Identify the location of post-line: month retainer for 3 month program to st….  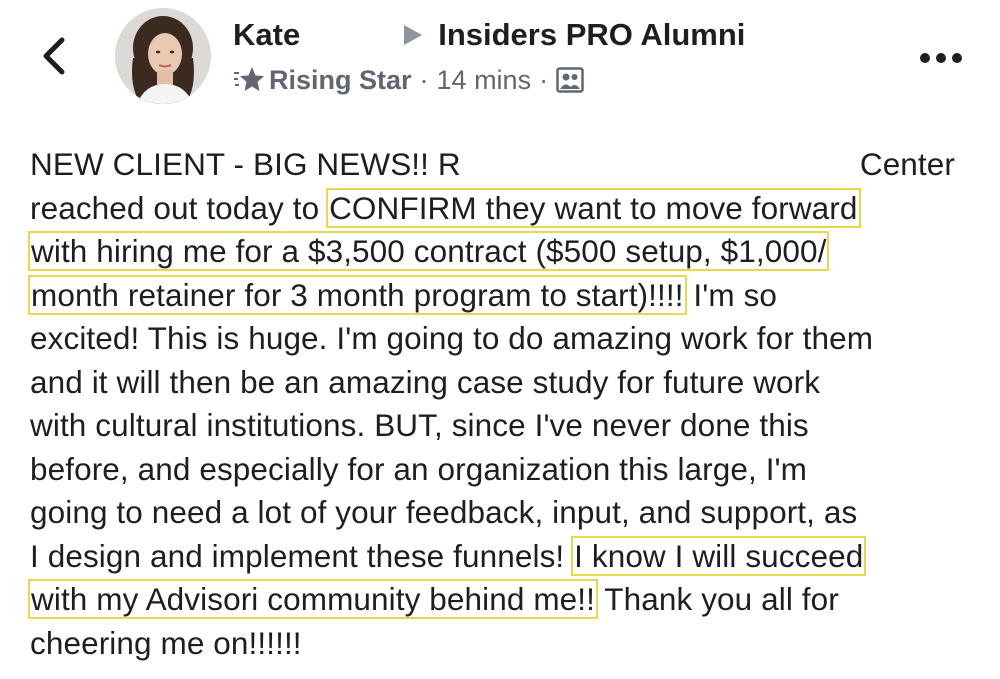
(501, 296).